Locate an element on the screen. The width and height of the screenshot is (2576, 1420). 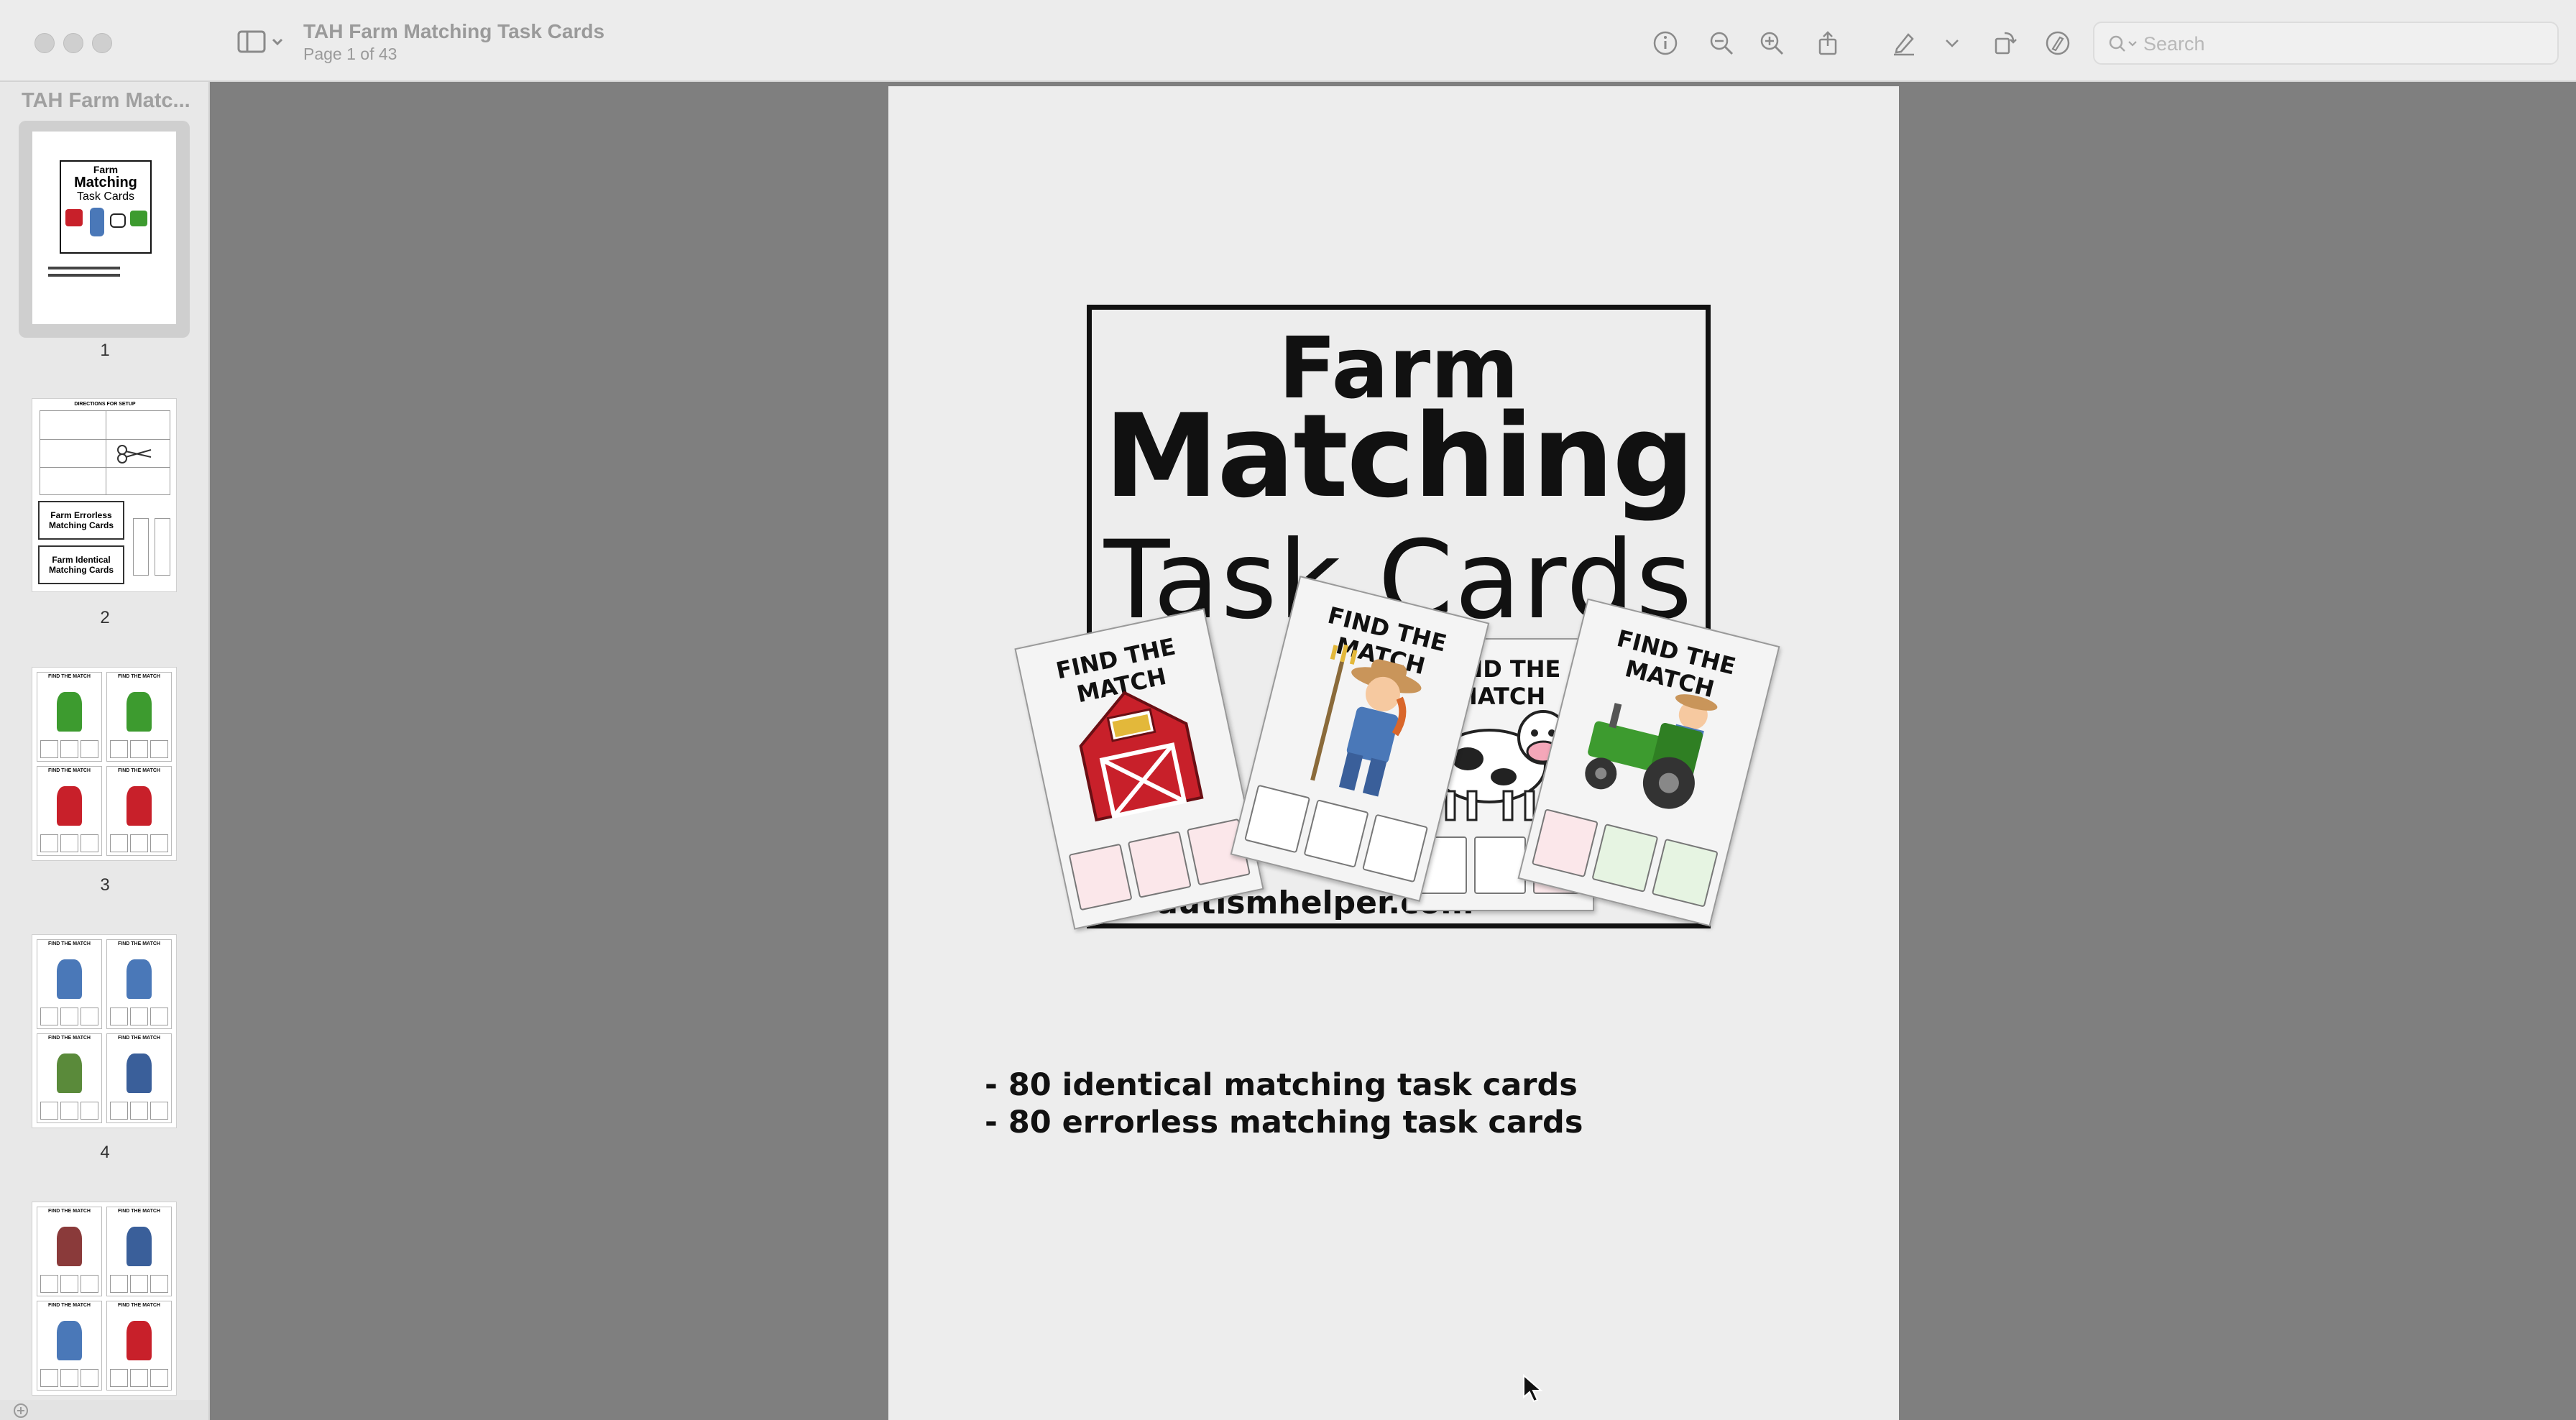
zoom-out-icon is located at coordinates (1722, 43).